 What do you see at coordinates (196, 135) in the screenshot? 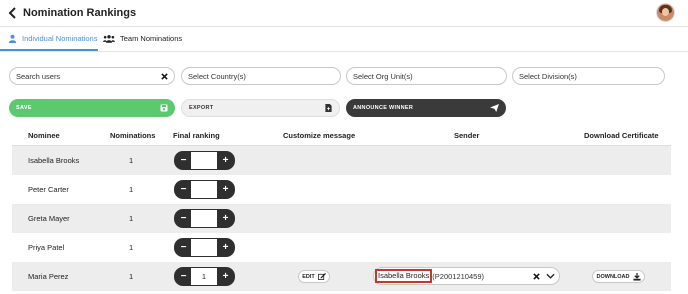
I see `col-final-ranking: Final ranking` at bounding box center [196, 135].